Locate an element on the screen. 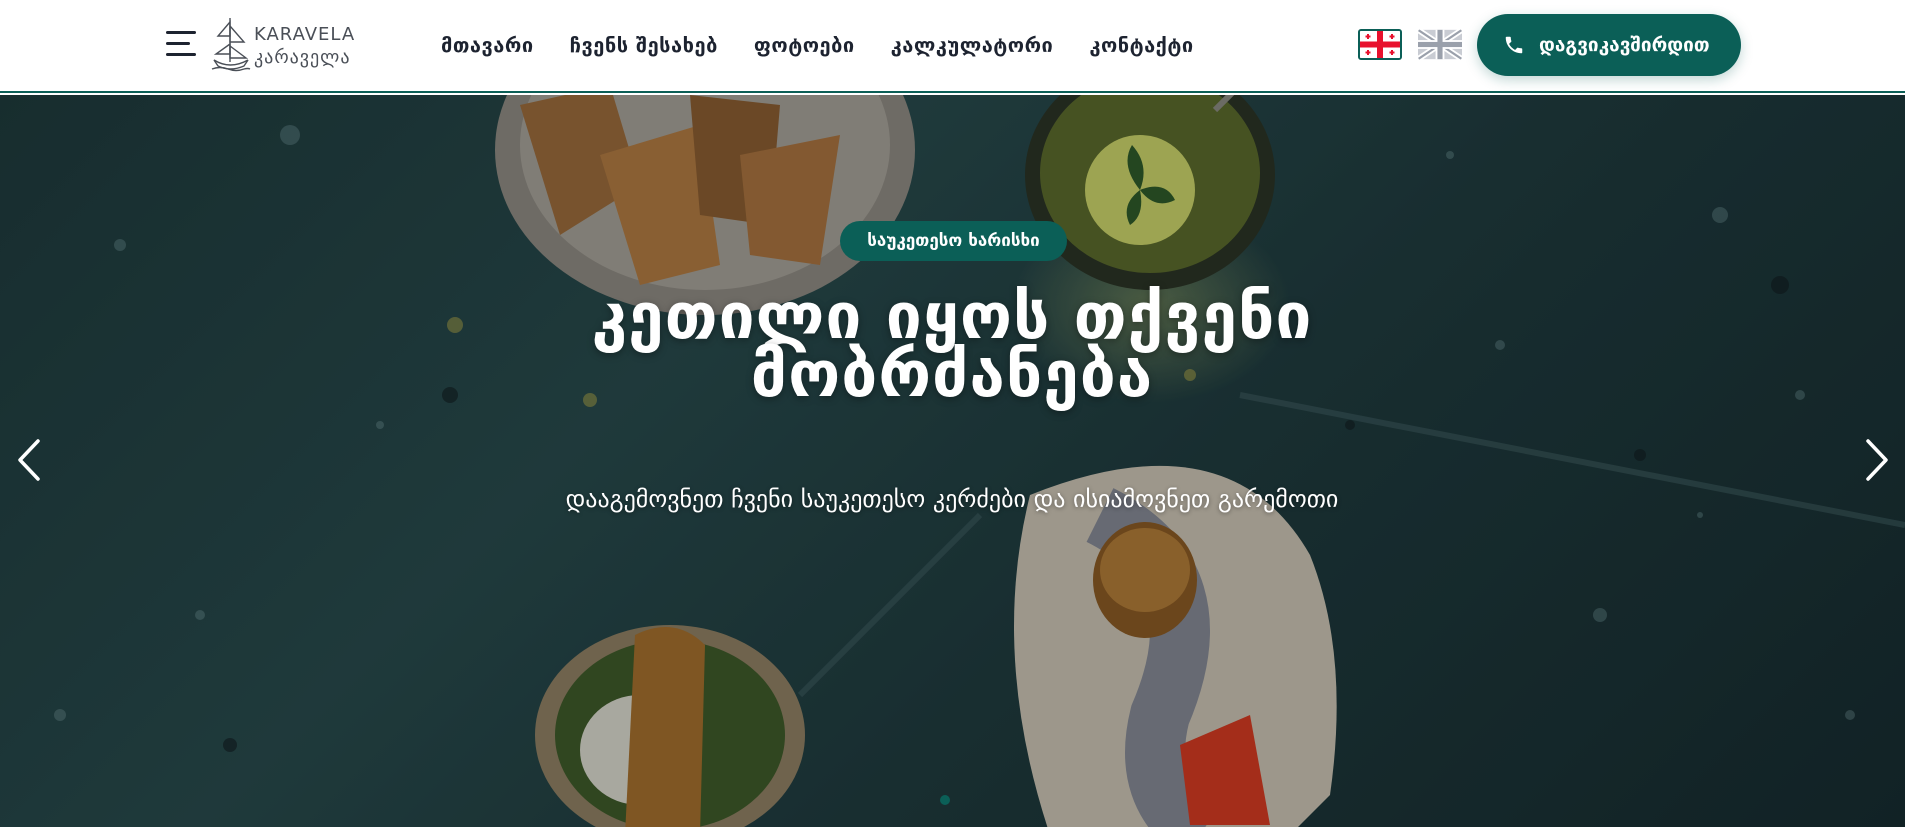 The image size is (1905, 827). uk-flag-icon is located at coordinates (1440, 44).